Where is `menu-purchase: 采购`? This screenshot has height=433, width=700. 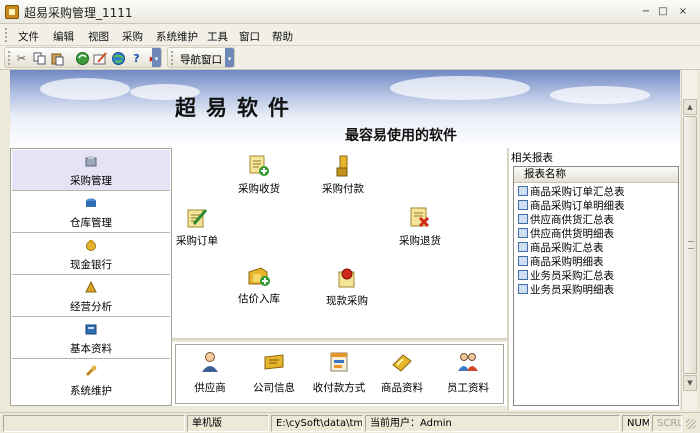
menu-purchase: 采购 is located at coordinates (132, 36).